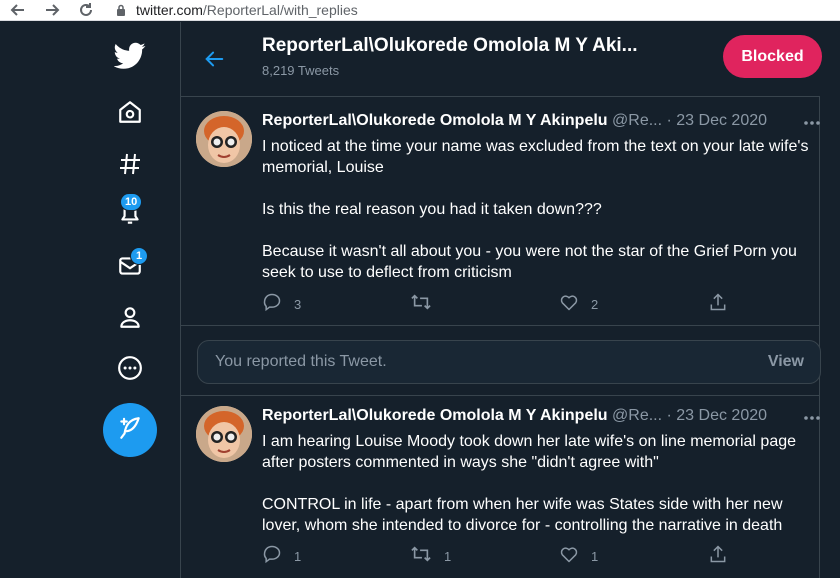 The width and height of the screenshot is (840, 578). What do you see at coordinates (509, 362) in the screenshot?
I see `reported-tweet-notice: You reported this Tweet. View` at bounding box center [509, 362].